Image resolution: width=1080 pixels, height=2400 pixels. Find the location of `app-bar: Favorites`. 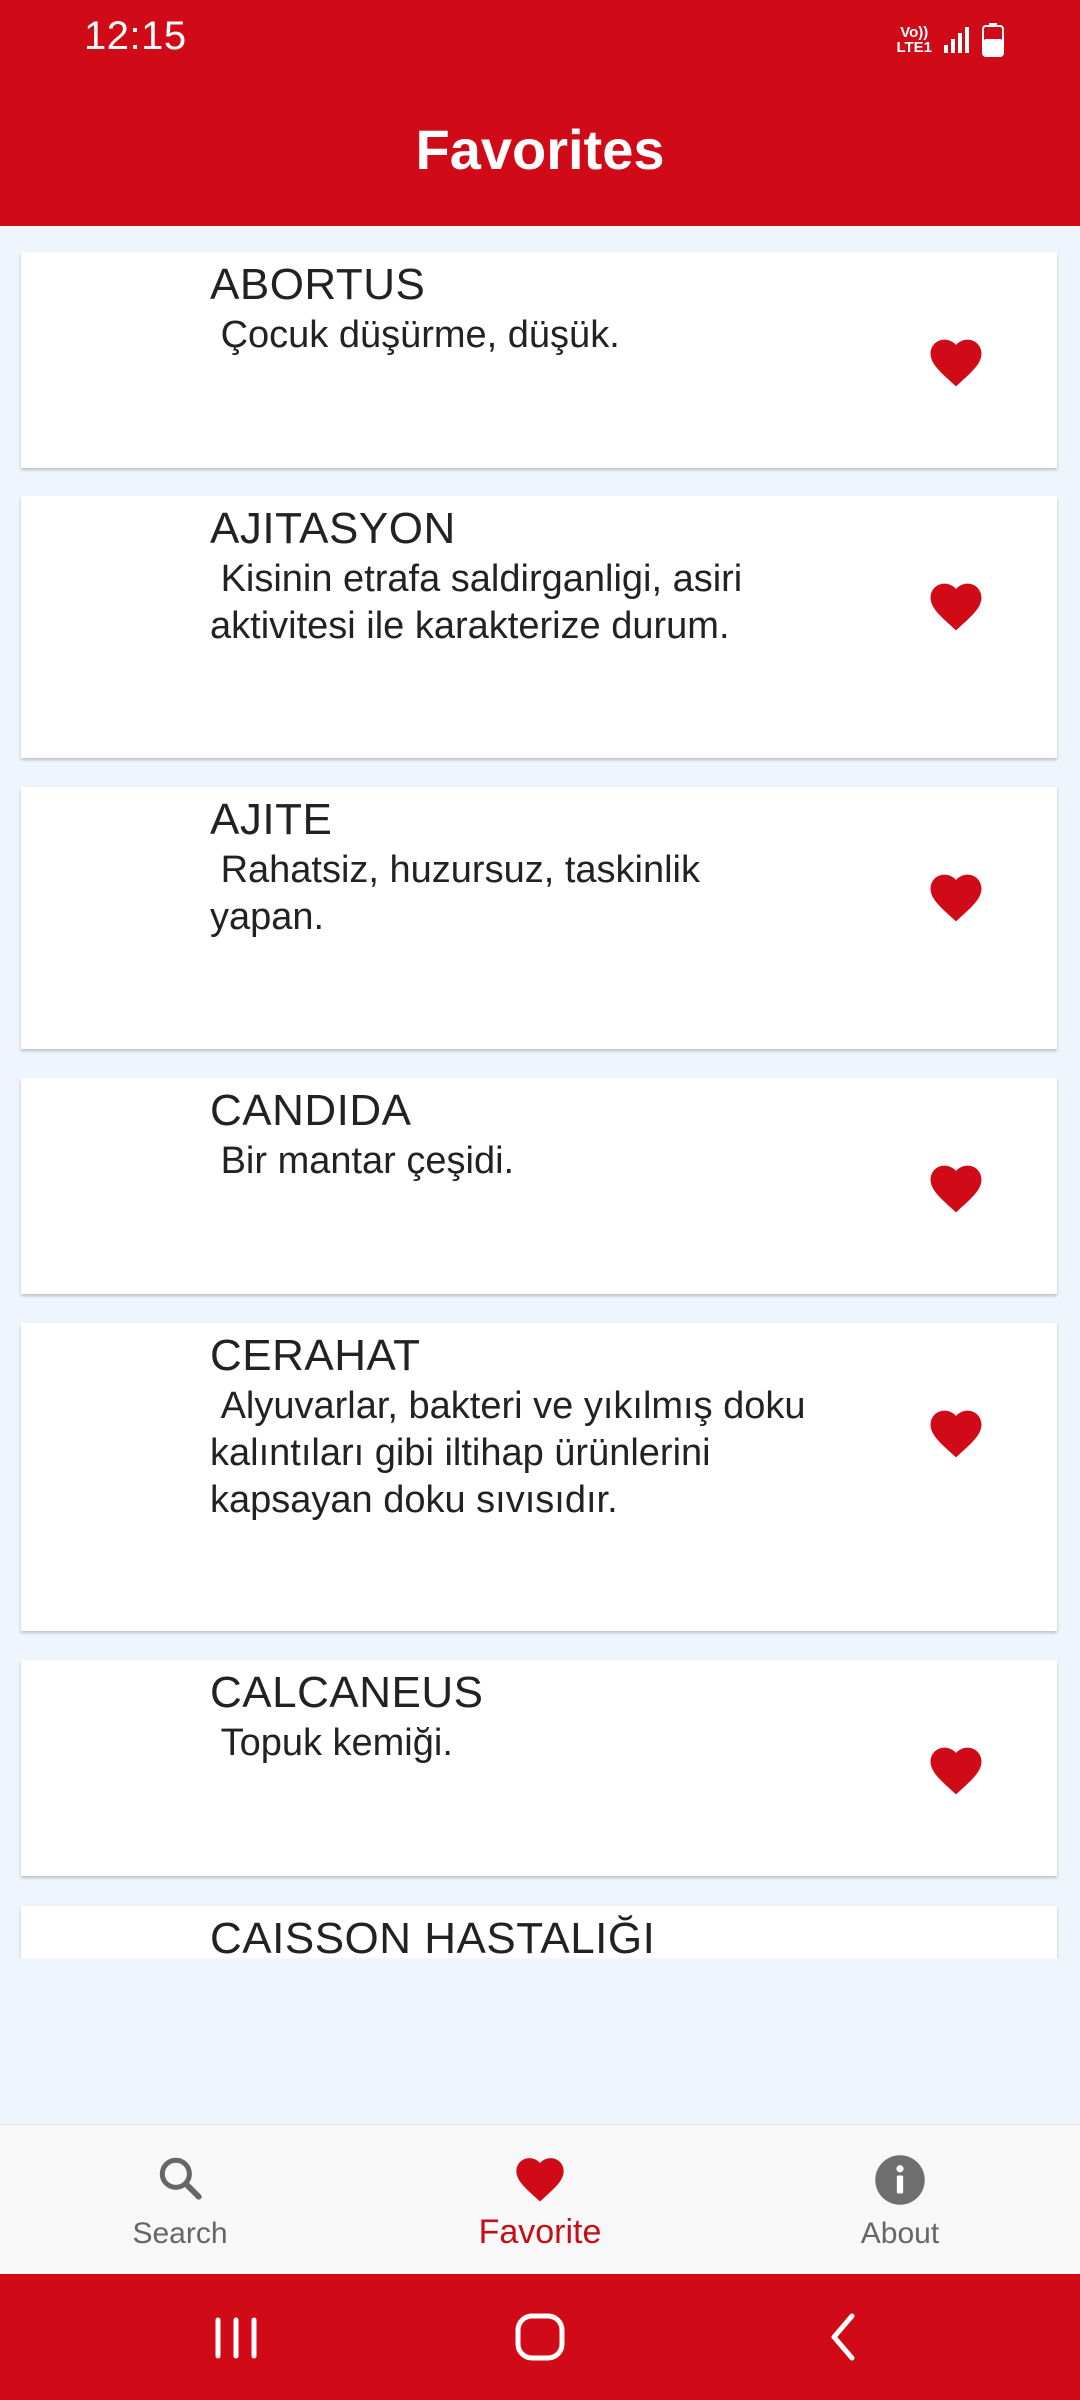

app-bar: Favorites is located at coordinates (540, 151).